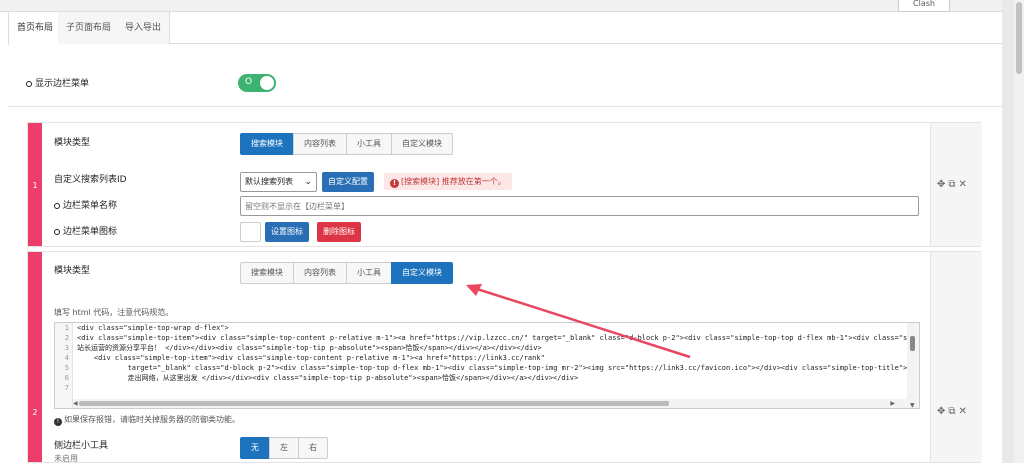 Image resolution: width=1024 pixels, height=463 pixels. I want to click on layout-tabs: 首页布局 子页面布局 导入导出, so click(505, 28).